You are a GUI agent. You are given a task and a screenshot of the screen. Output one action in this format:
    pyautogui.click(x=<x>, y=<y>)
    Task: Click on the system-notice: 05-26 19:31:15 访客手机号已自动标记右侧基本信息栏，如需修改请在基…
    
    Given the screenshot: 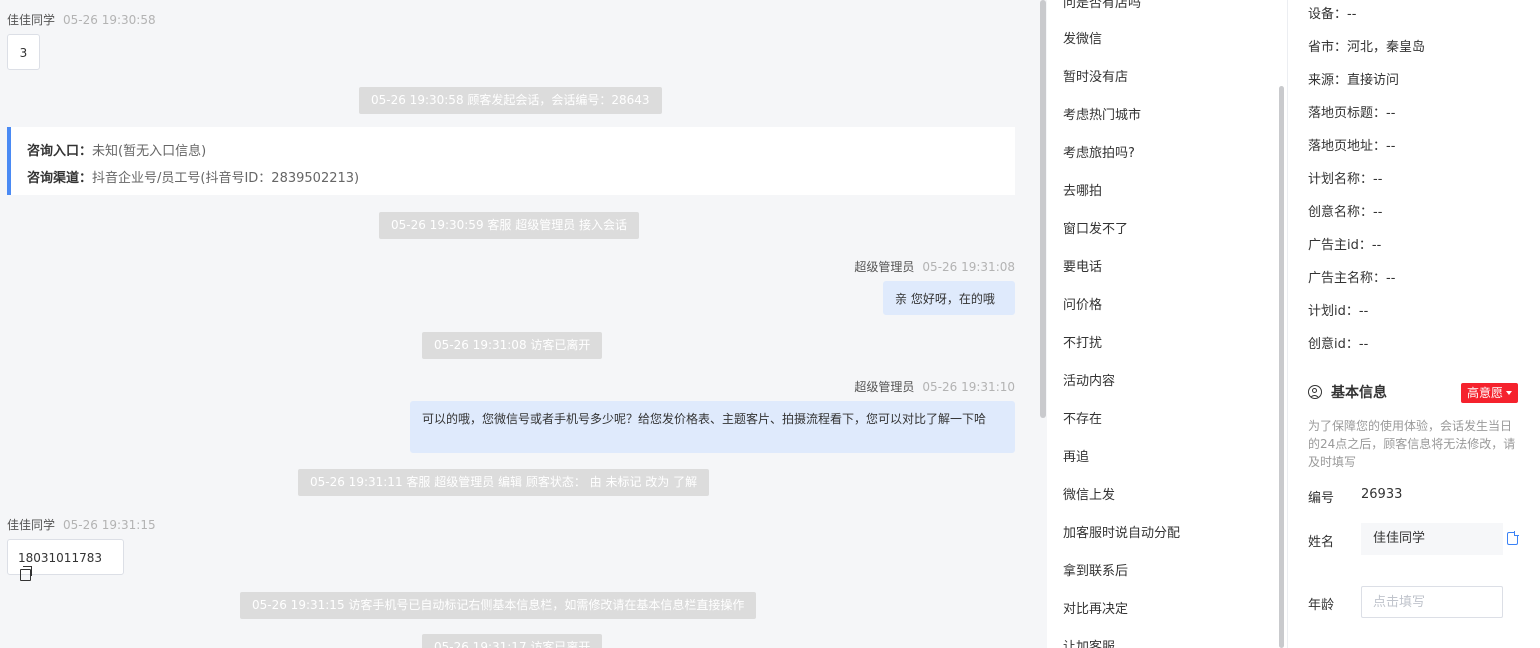 What is the action you would take?
    pyautogui.click(x=498, y=605)
    